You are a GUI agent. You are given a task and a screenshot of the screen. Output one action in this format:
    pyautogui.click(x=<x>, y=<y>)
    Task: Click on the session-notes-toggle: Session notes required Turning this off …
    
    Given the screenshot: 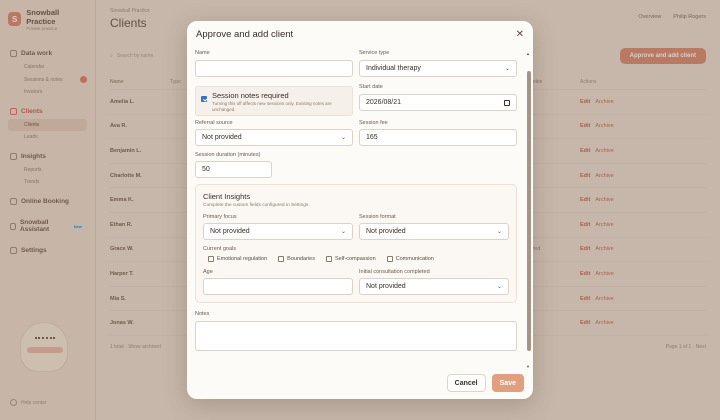 What is the action you would take?
    pyautogui.click(x=274, y=101)
    